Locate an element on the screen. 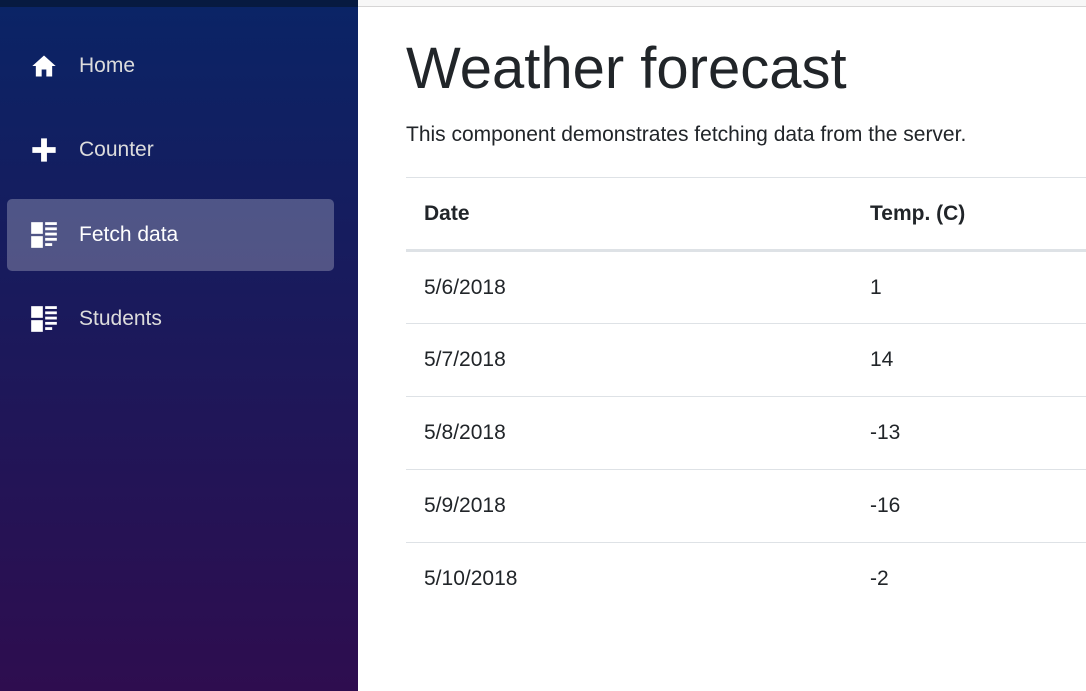 This screenshot has width=1086, height=691. cell-date: 5/9/2018 is located at coordinates (629, 506).